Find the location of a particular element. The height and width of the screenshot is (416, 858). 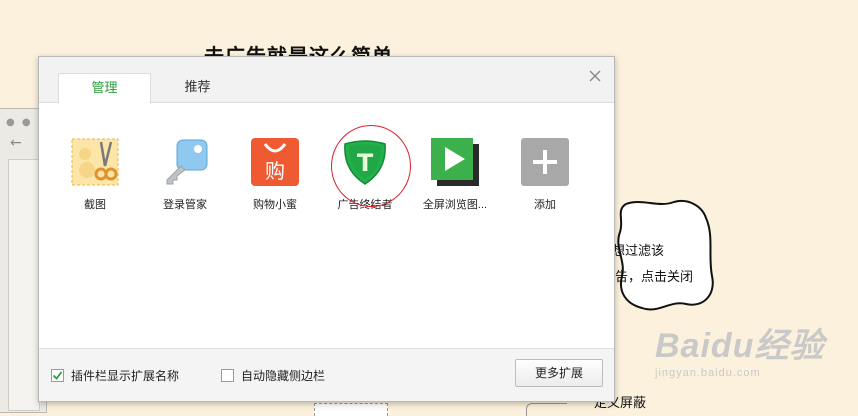

tab-bar: 管理 推荐 is located at coordinates (326, 80).